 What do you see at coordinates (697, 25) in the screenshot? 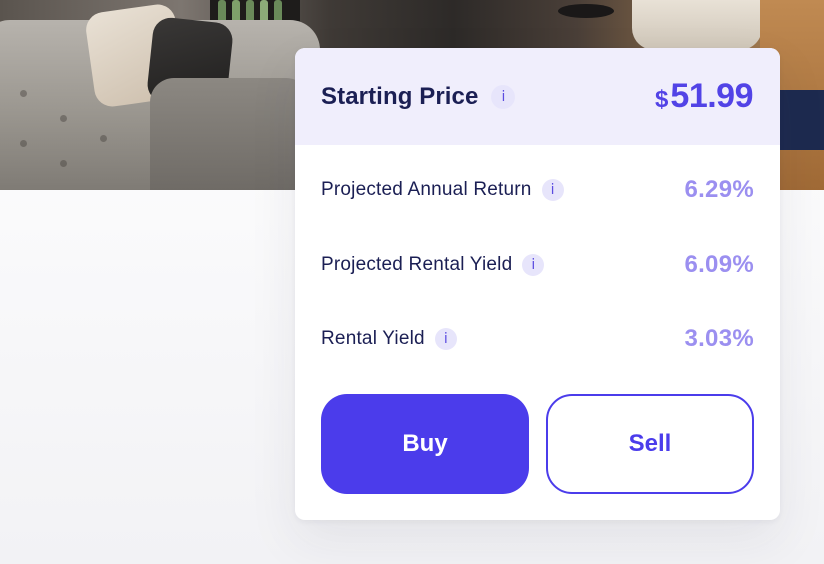
I see `armchair` at bounding box center [697, 25].